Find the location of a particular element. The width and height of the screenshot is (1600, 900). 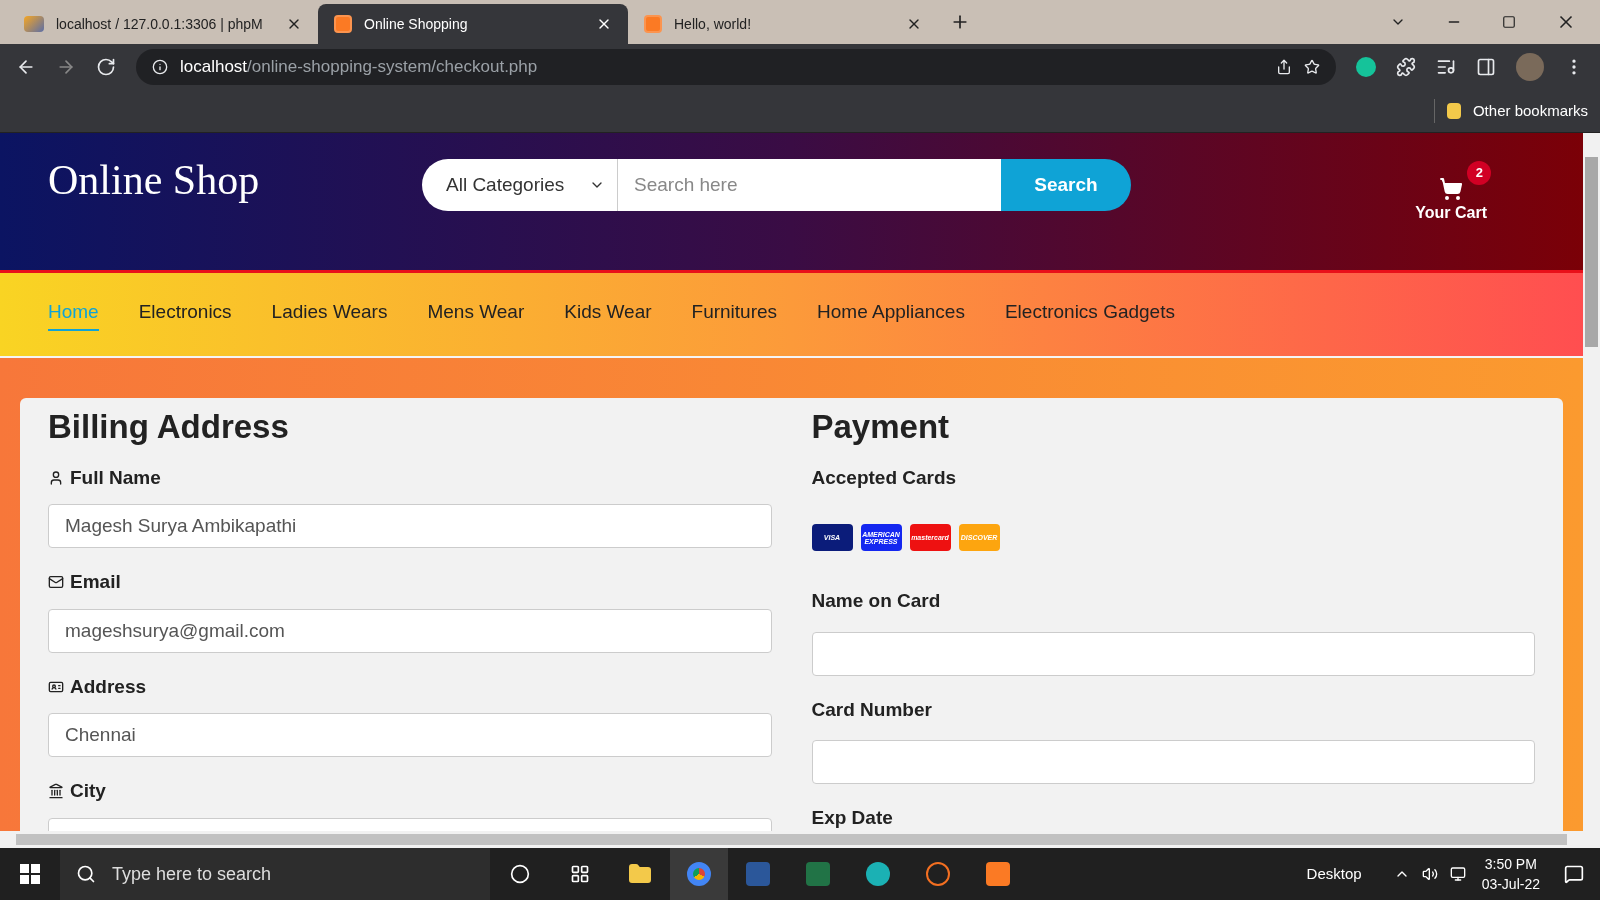

clock: 3:50 PM 03-Jul-22 is located at coordinates (1510, 874).